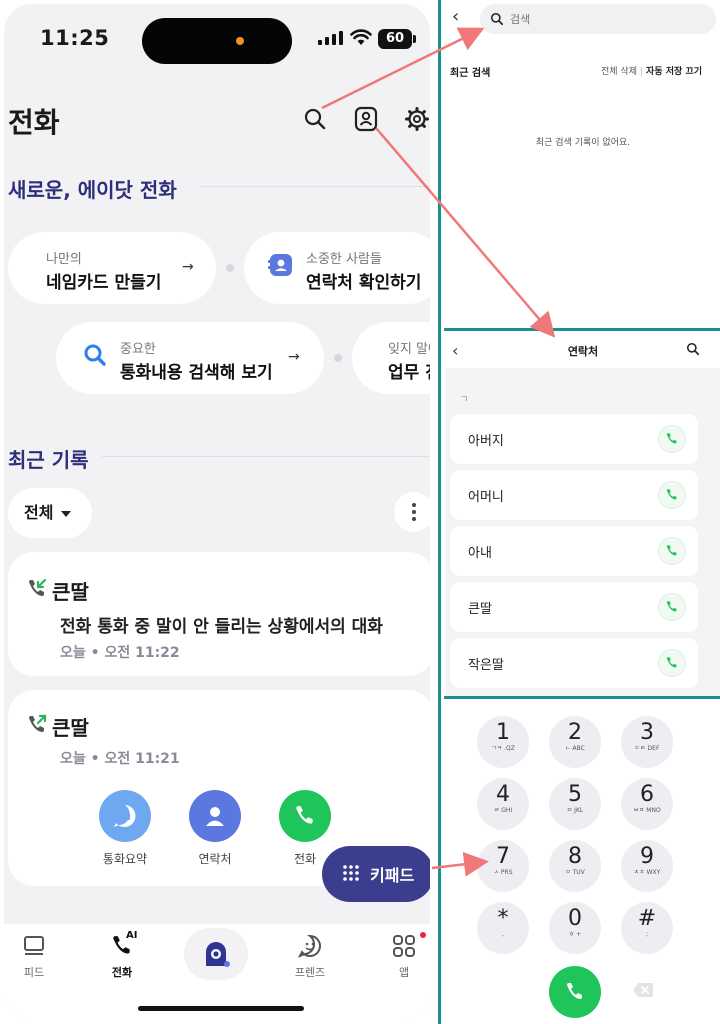 The width and height of the screenshot is (720, 1024). Describe the element at coordinates (647, 810) in the screenshot. I see `dial-key-letters: ㅂㅍ MNO` at that location.